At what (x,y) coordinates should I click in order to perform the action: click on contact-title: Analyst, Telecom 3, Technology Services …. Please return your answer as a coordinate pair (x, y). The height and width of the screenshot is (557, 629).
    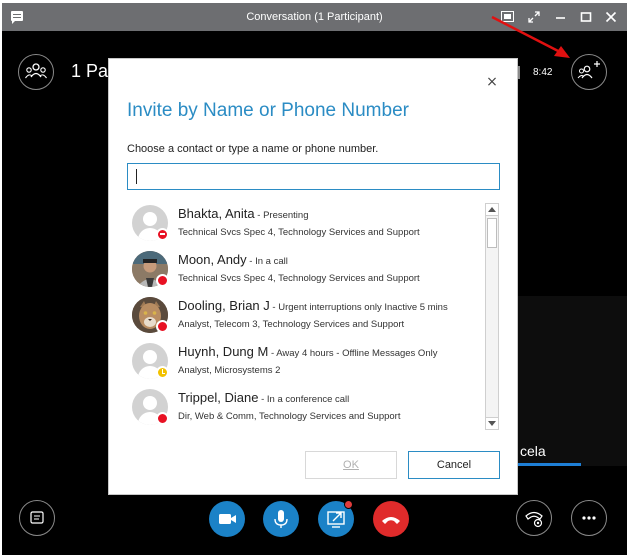
    Looking at the image, I should click on (291, 324).